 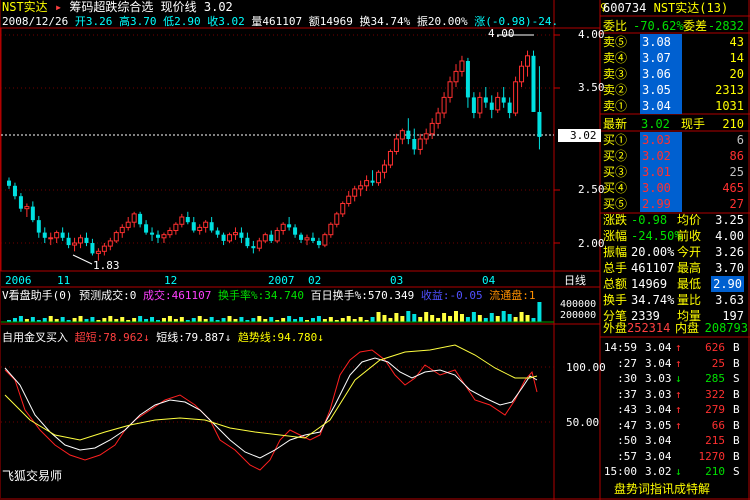 What do you see at coordinates (226, 21) in the screenshot?
I see `ohlc-close: 收3.02` at bounding box center [226, 21].